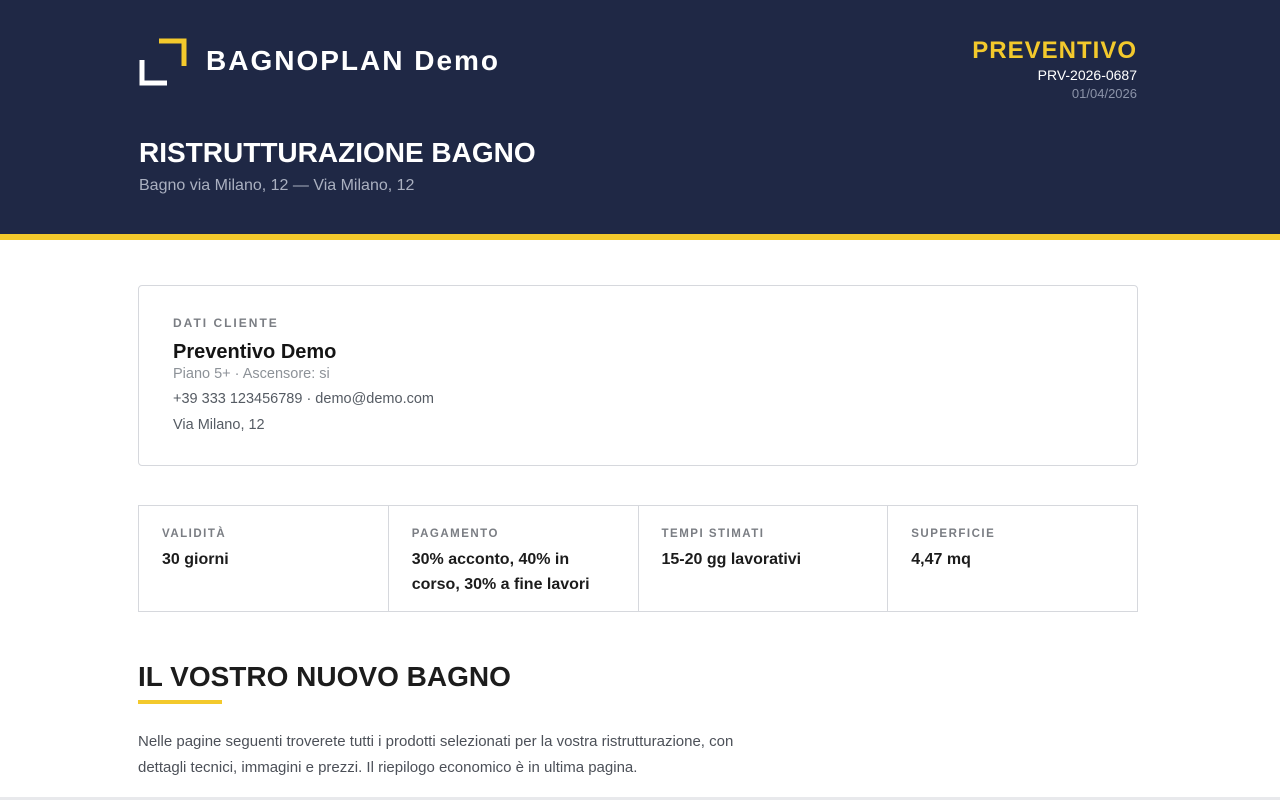 This screenshot has width=1280, height=800. I want to click on project-title: RISTRUTTURAZIONE BAGNO, so click(337, 152).